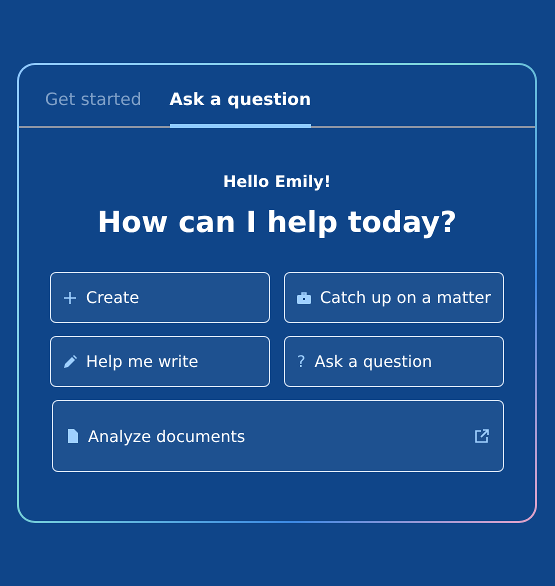 The width and height of the screenshot is (555, 586). I want to click on action-button: Catch up on a matter, so click(394, 297).